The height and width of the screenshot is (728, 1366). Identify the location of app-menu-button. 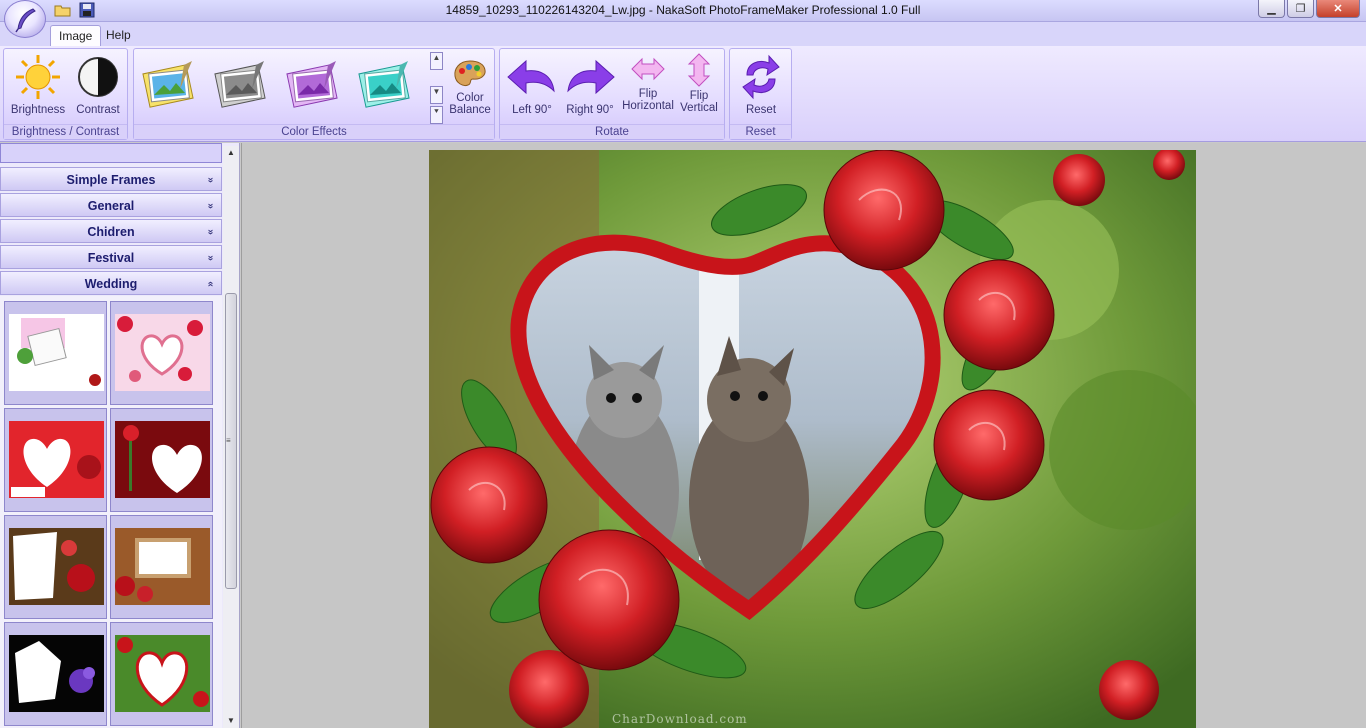
(25, 19).